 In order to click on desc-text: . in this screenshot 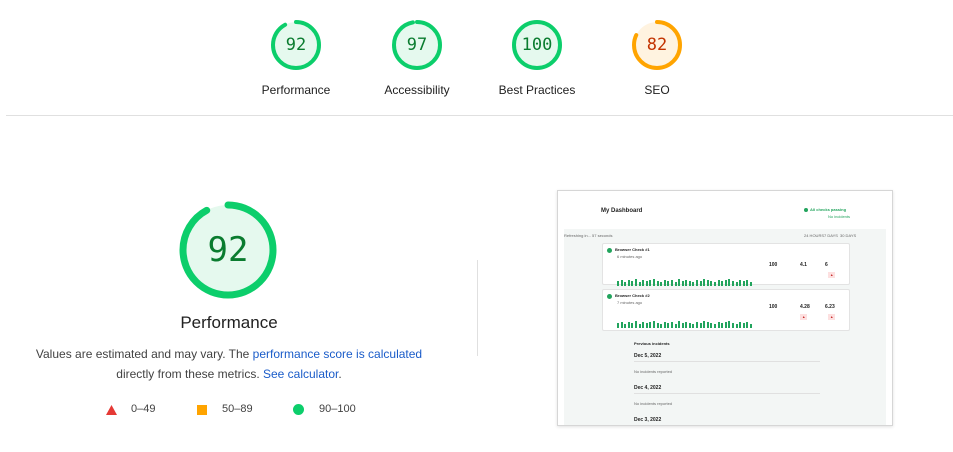, I will do `click(340, 374)`.